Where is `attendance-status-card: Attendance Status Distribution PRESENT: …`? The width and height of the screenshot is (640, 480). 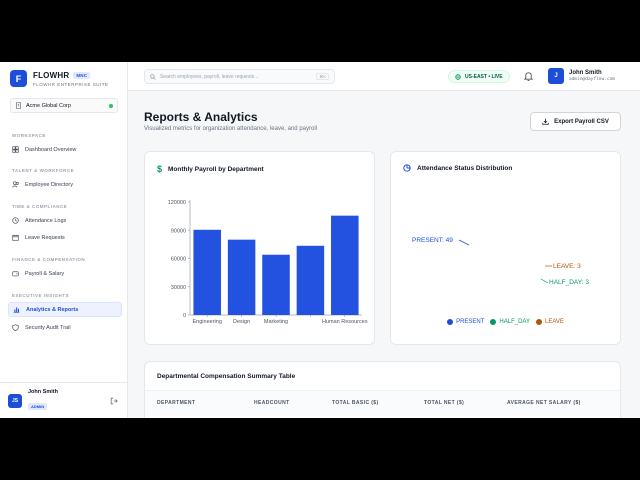 attendance-status-card: Attendance Status Distribution PRESENT: … is located at coordinates (505, 248).